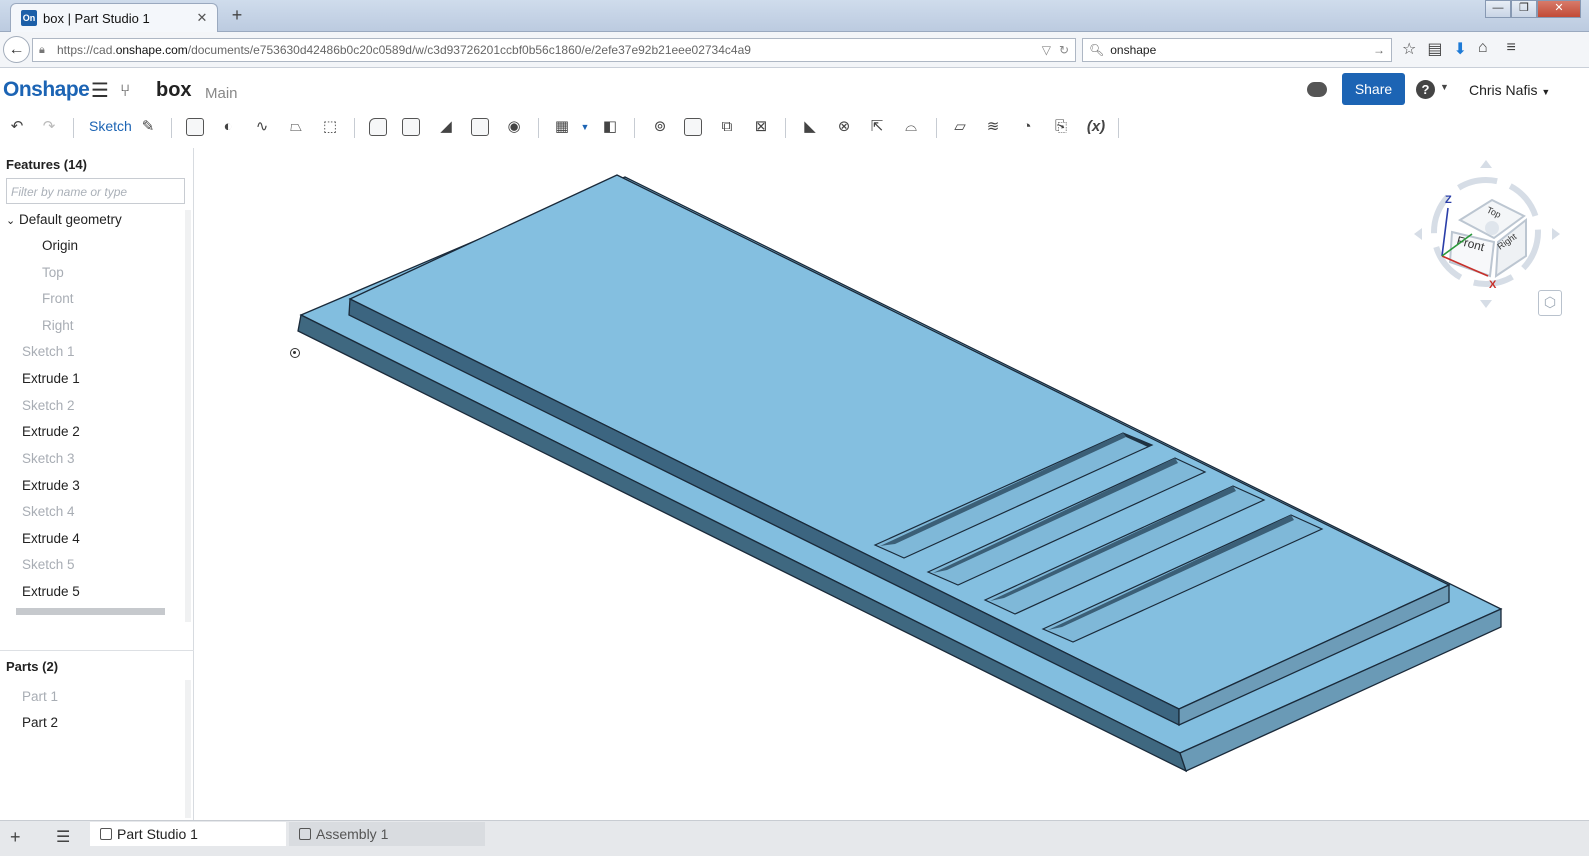  Describe the element at coordinates (1064, 50) in the screenshot. I see `reload-icon: ↻` at that location.